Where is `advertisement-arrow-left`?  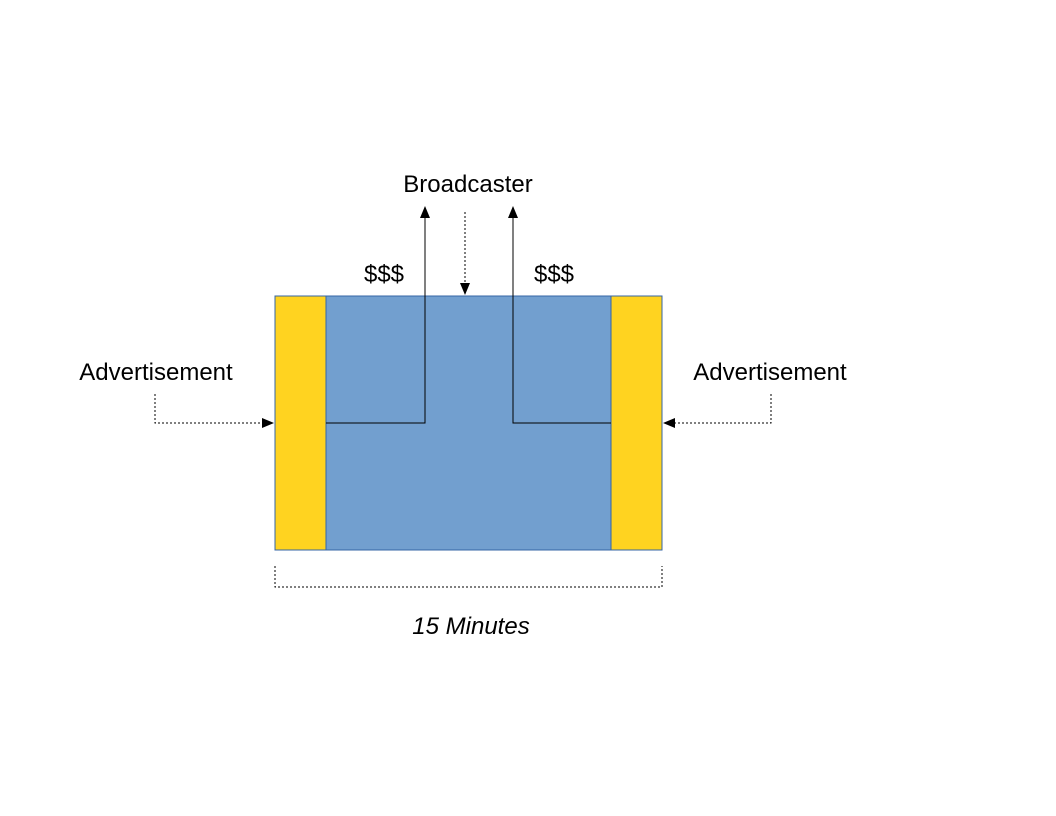
advertisement-arrow-left is located at coordinates (214, 411).